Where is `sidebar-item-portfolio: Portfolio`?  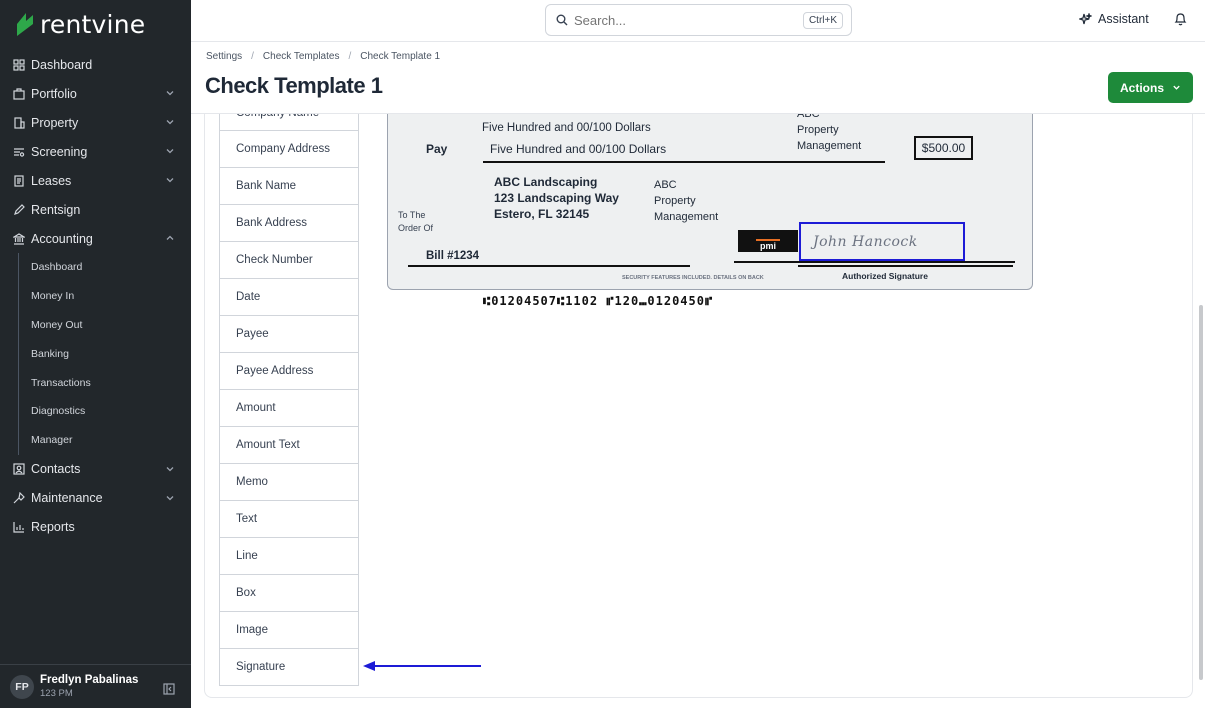
sidebar-item-portfolio: Portfolio is located at coordinates (95, 93).